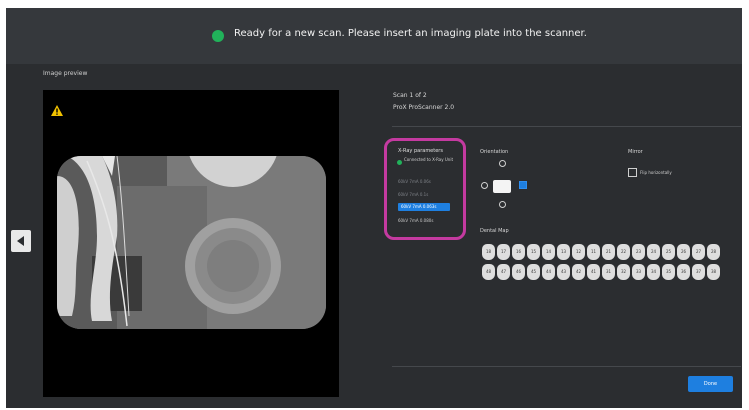 The width and height of the screenshot is (749, 410). Describe the element at coordinates (668, 252) in the screenshot. I see `tooth-25: 25` at that location.